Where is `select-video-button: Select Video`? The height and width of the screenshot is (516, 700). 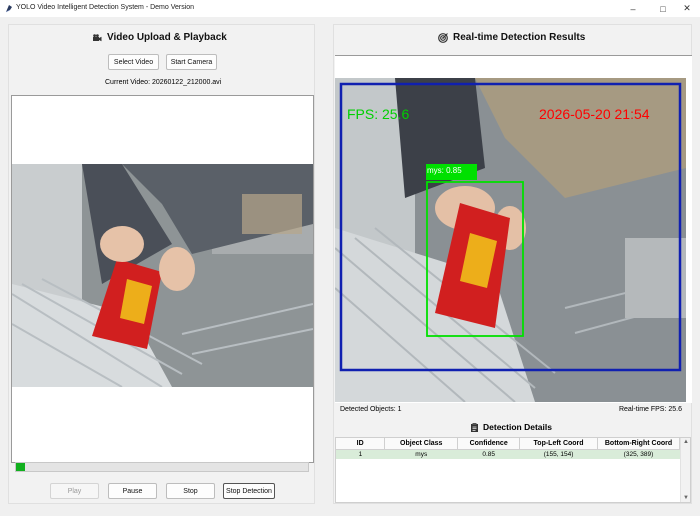
select-video-button: Select Video is located at coordinates (133, 62).